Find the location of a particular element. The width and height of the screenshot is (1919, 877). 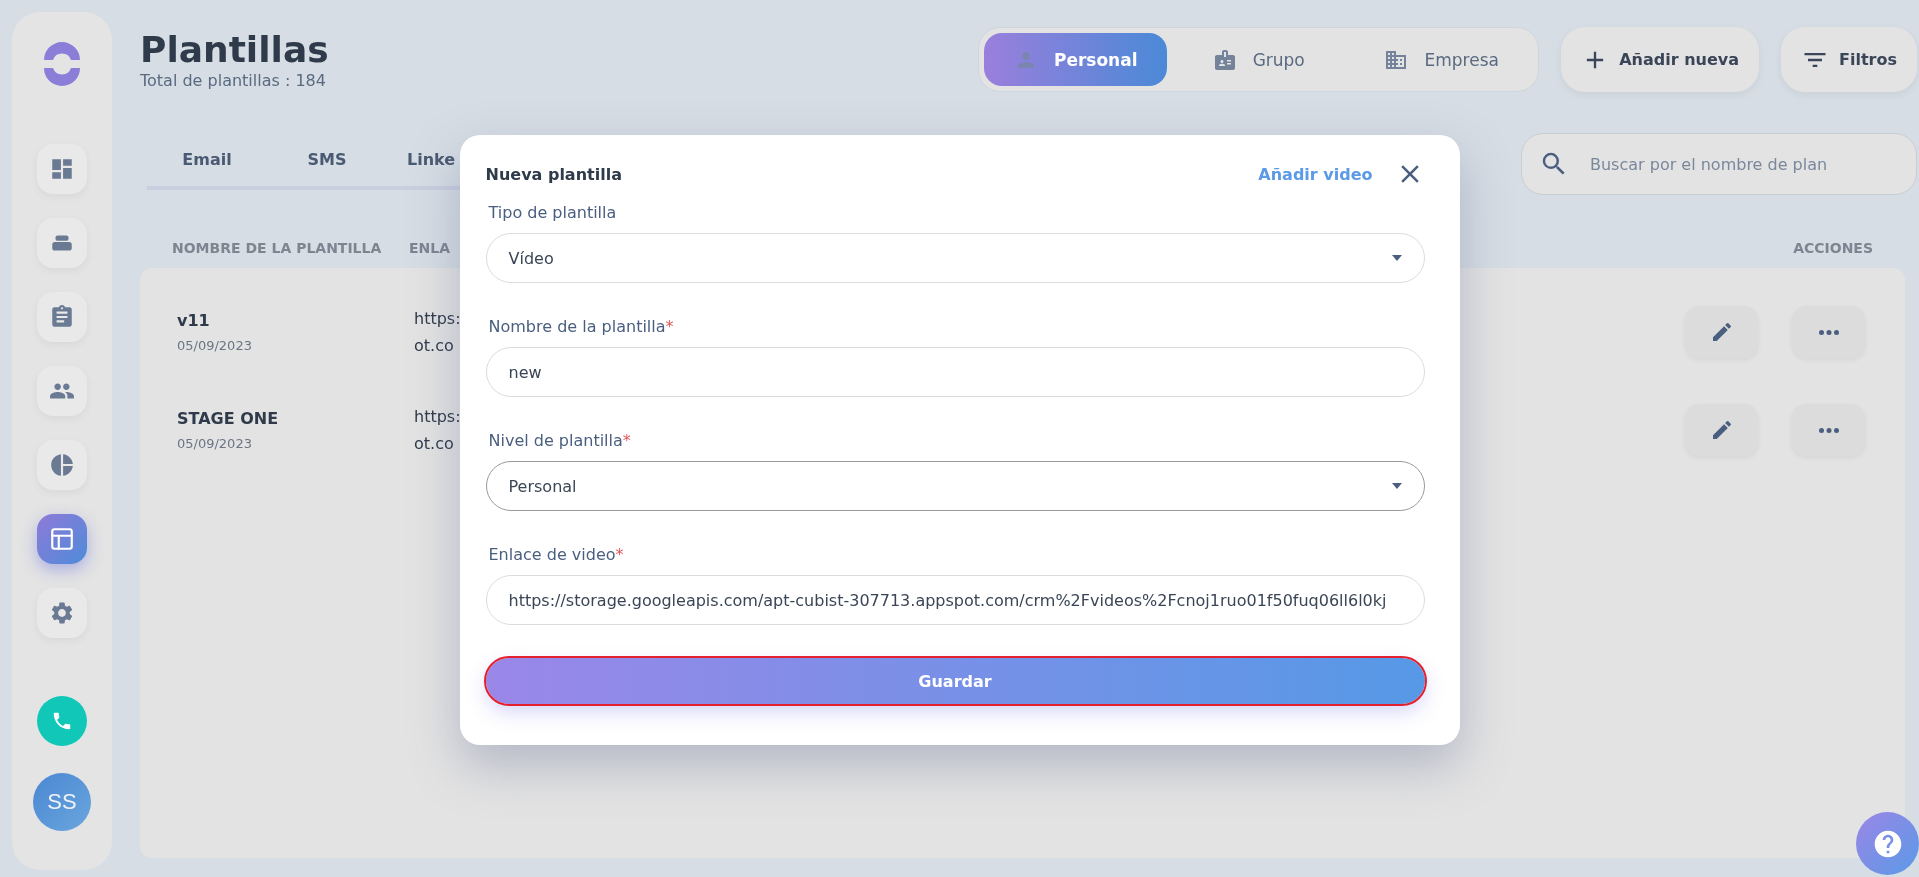

dashboard-icon is located at coordinates (62, 169).